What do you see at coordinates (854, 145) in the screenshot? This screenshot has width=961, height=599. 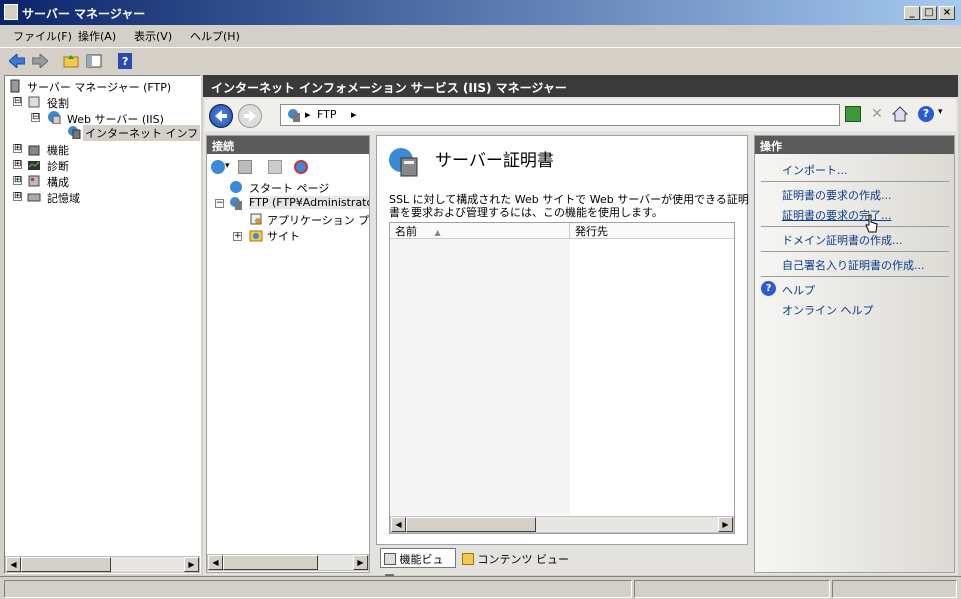 I see `actions-title: 操作` at bounding box center [854, 145].